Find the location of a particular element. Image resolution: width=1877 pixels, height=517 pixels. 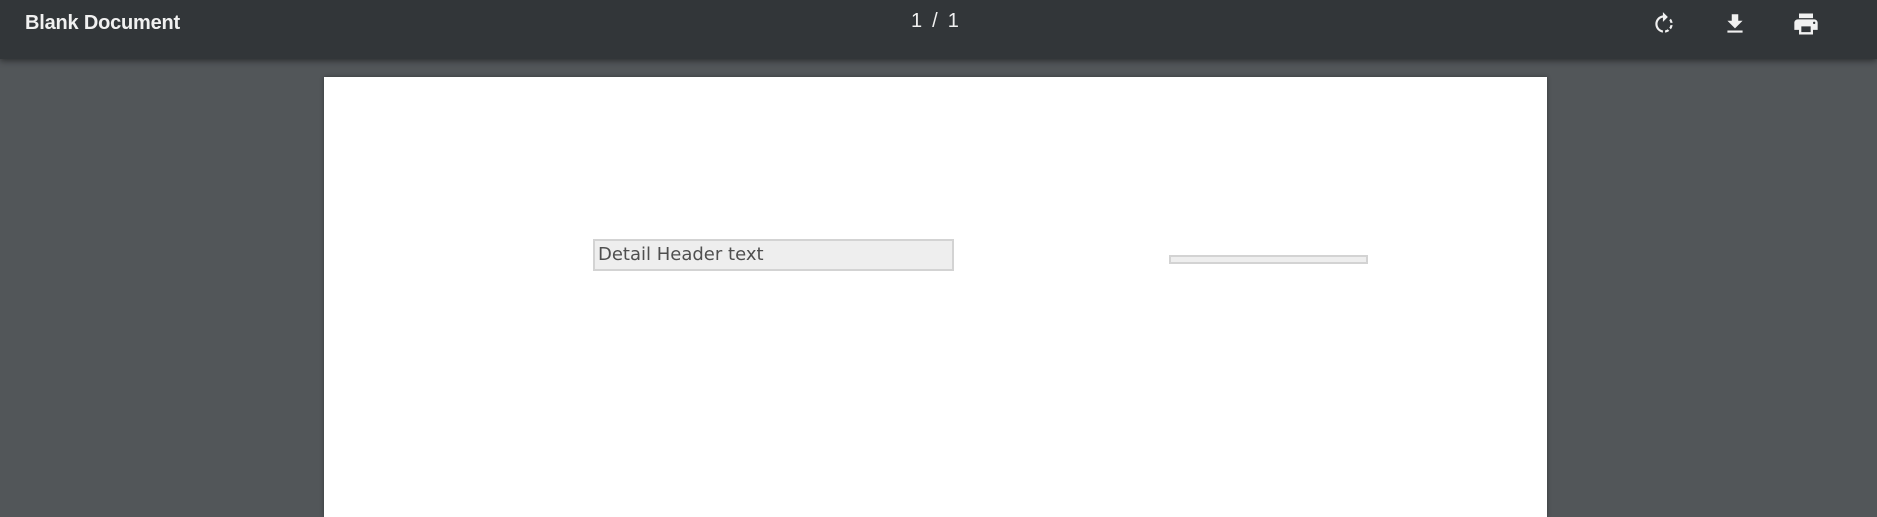

current-page-number: 1 is located at coordinates (916, 21).